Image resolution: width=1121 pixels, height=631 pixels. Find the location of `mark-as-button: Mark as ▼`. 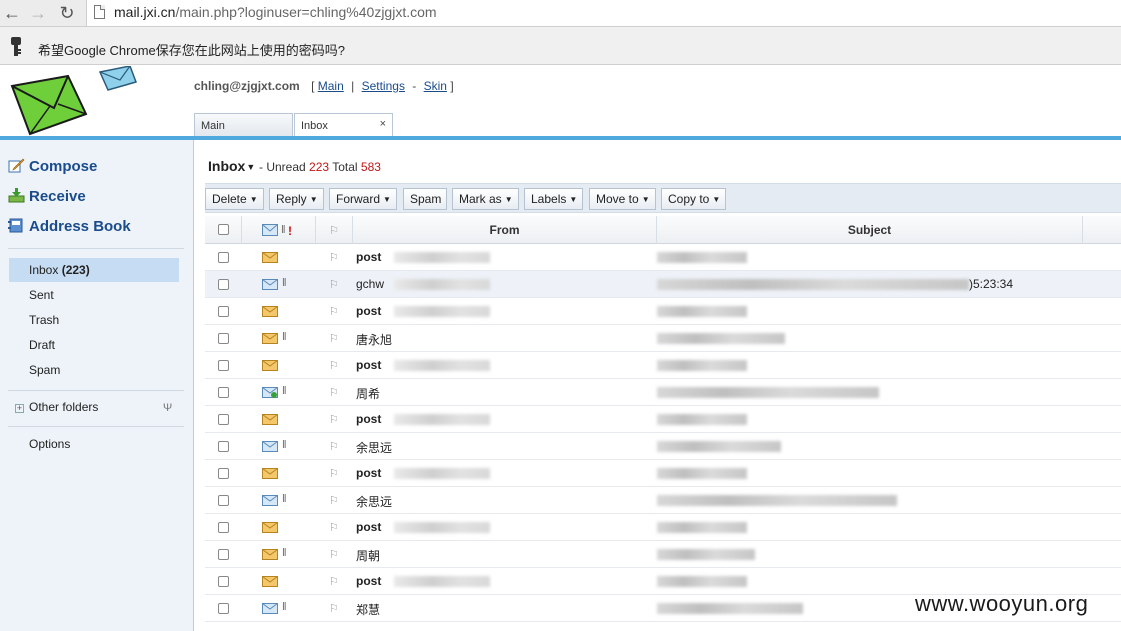

mark-as-button: Mark as ▼ is located at coordinates (485, 199).